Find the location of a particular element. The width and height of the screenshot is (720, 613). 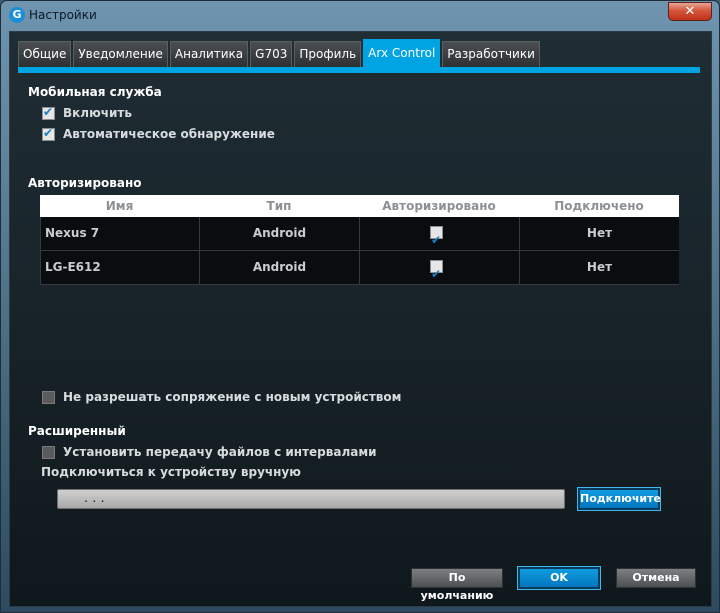

auto-detect-checkbox-row: Автоматическое обнаружение is located at coordinates (158, 134).